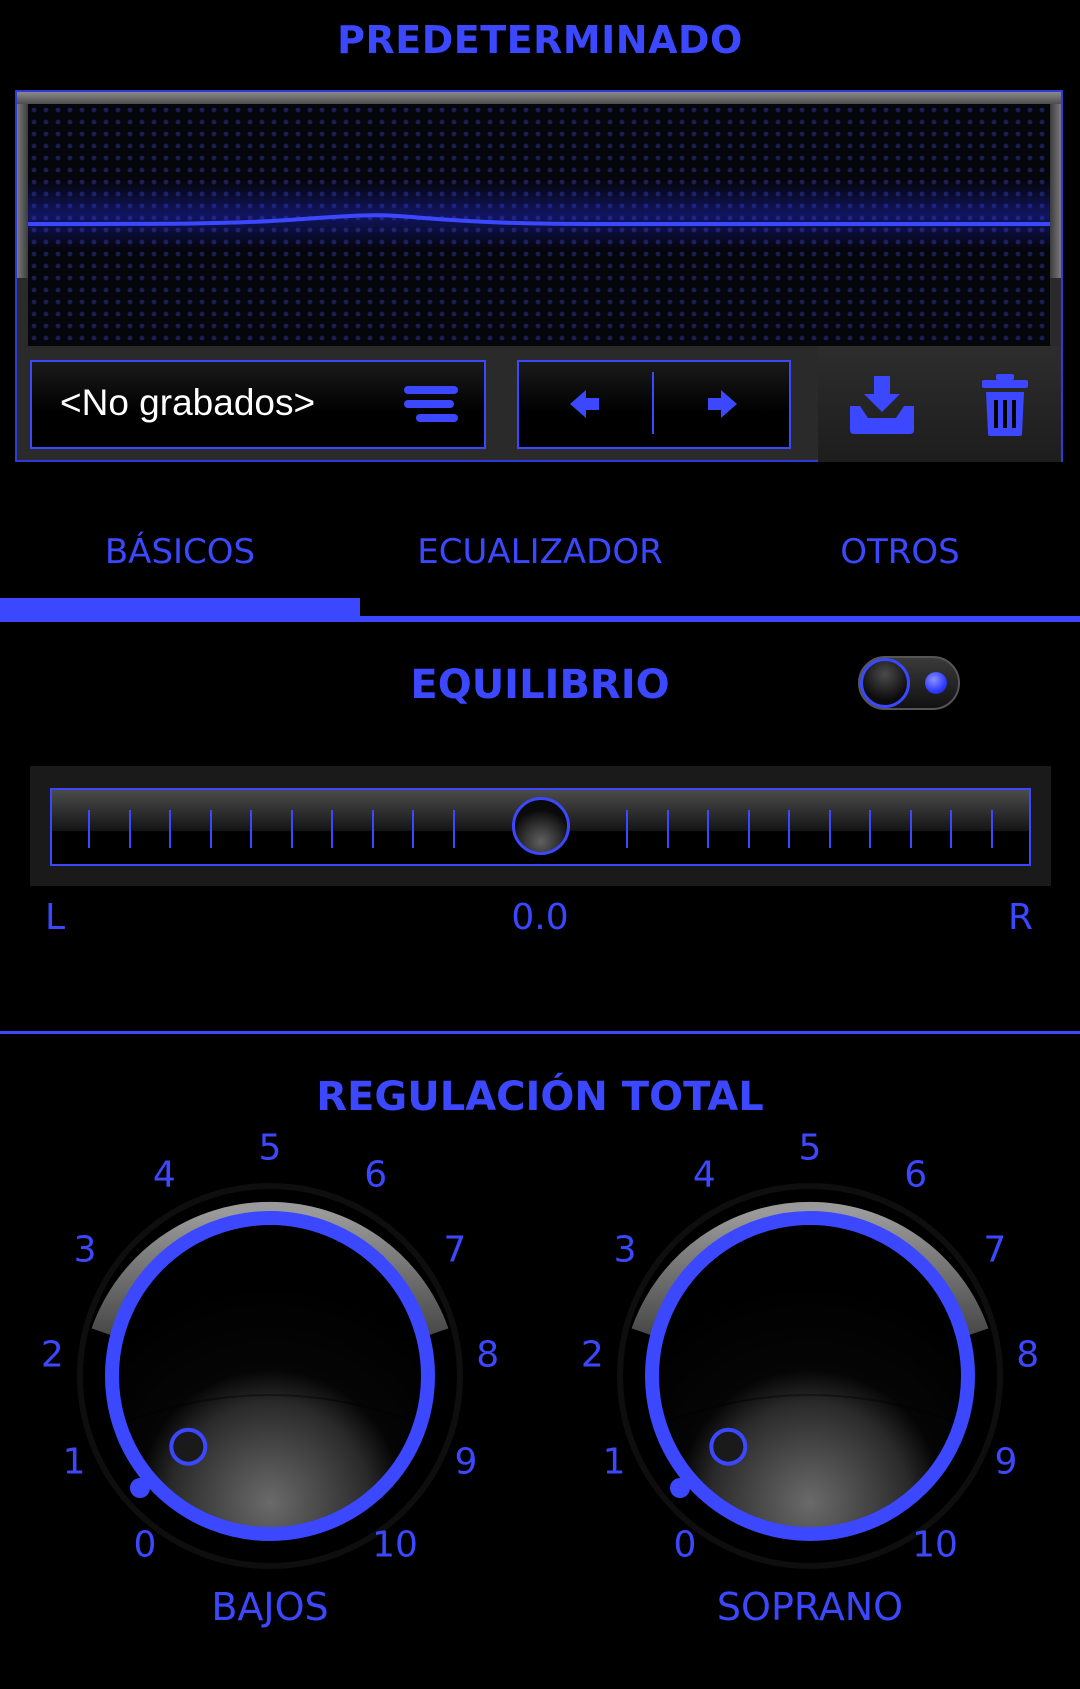 Image resolution: width=1080 pixels, height=1689 pixels. I want to click on balance-value: 0.0, so click(540, 917).